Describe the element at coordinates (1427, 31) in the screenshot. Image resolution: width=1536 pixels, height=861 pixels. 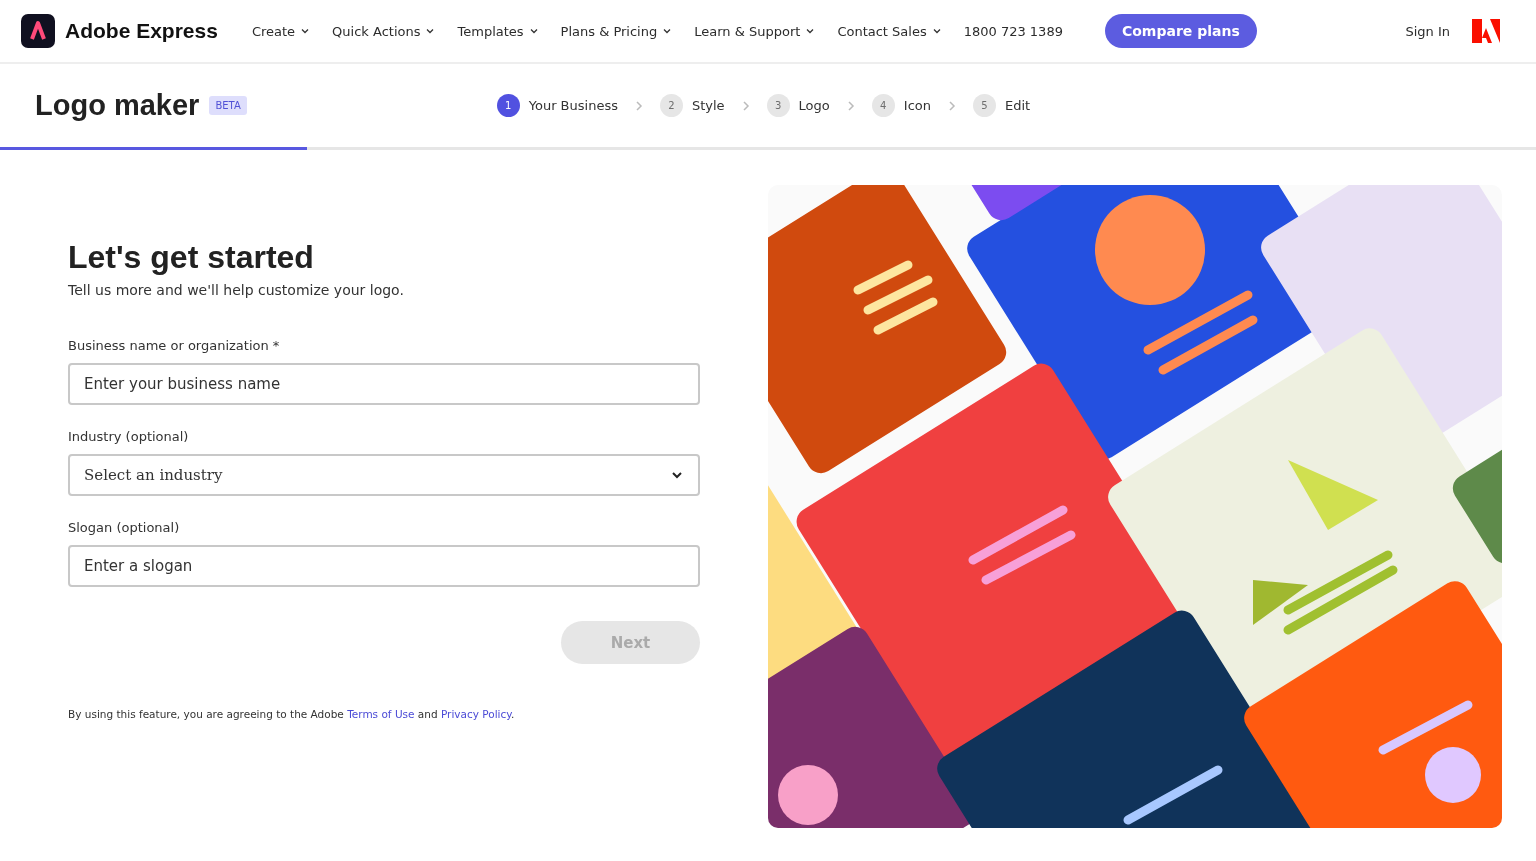
I see `sign-in-link: Sign In` at that location.